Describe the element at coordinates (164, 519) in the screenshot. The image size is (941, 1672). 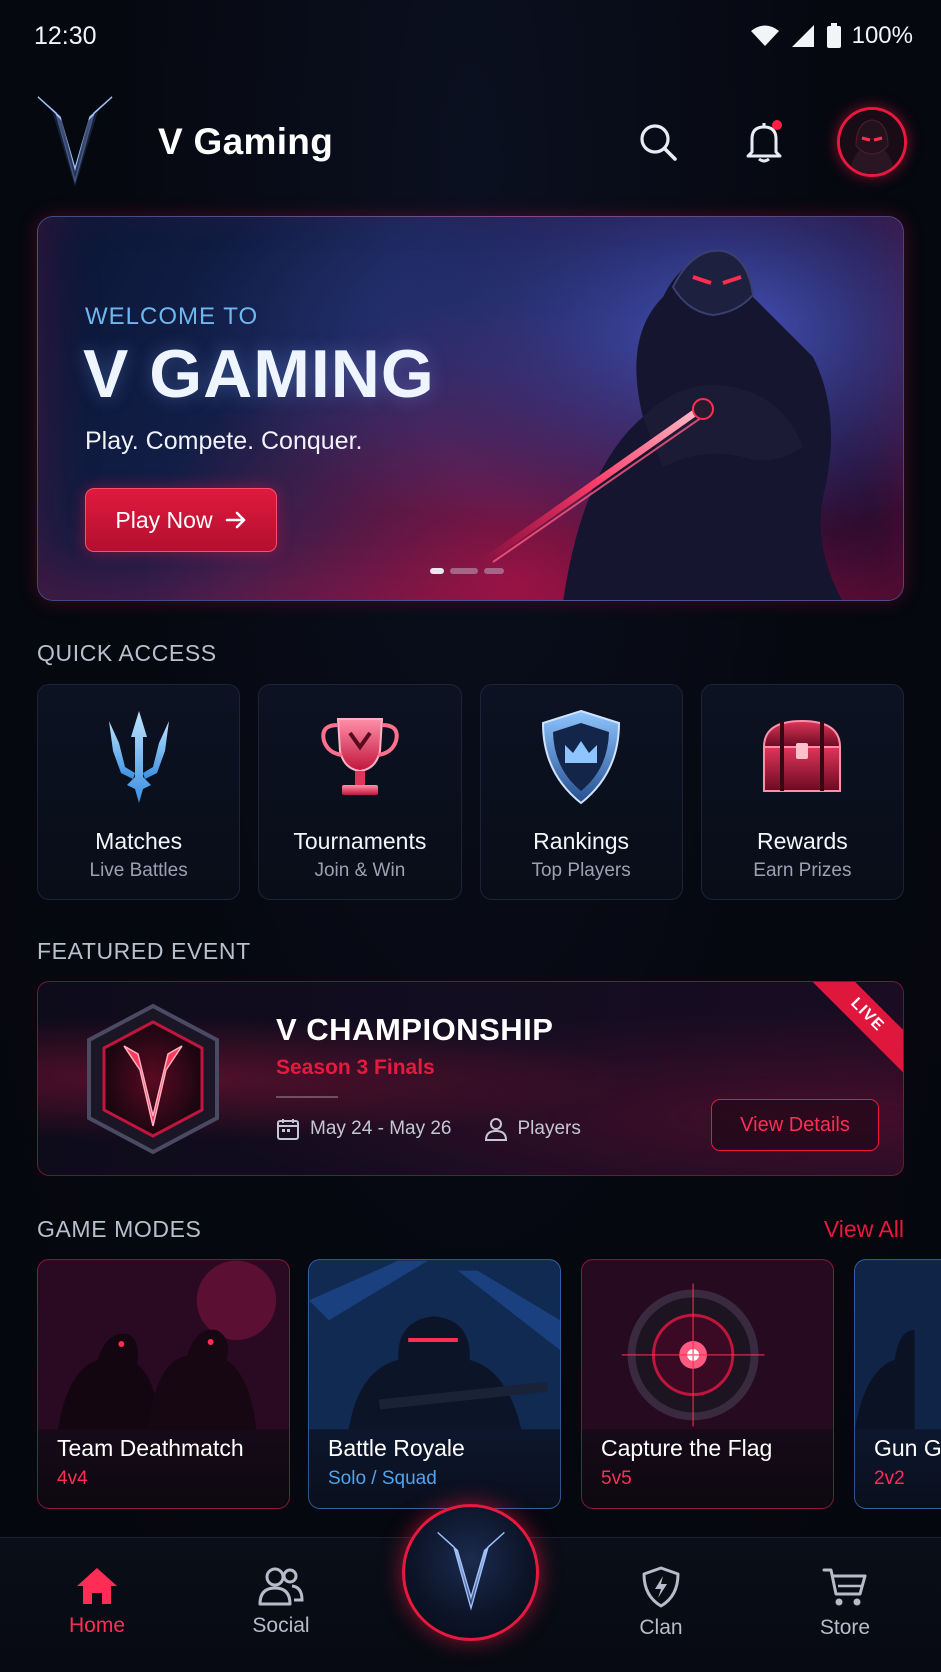
I see `play-now-label: Play Now` at that location.